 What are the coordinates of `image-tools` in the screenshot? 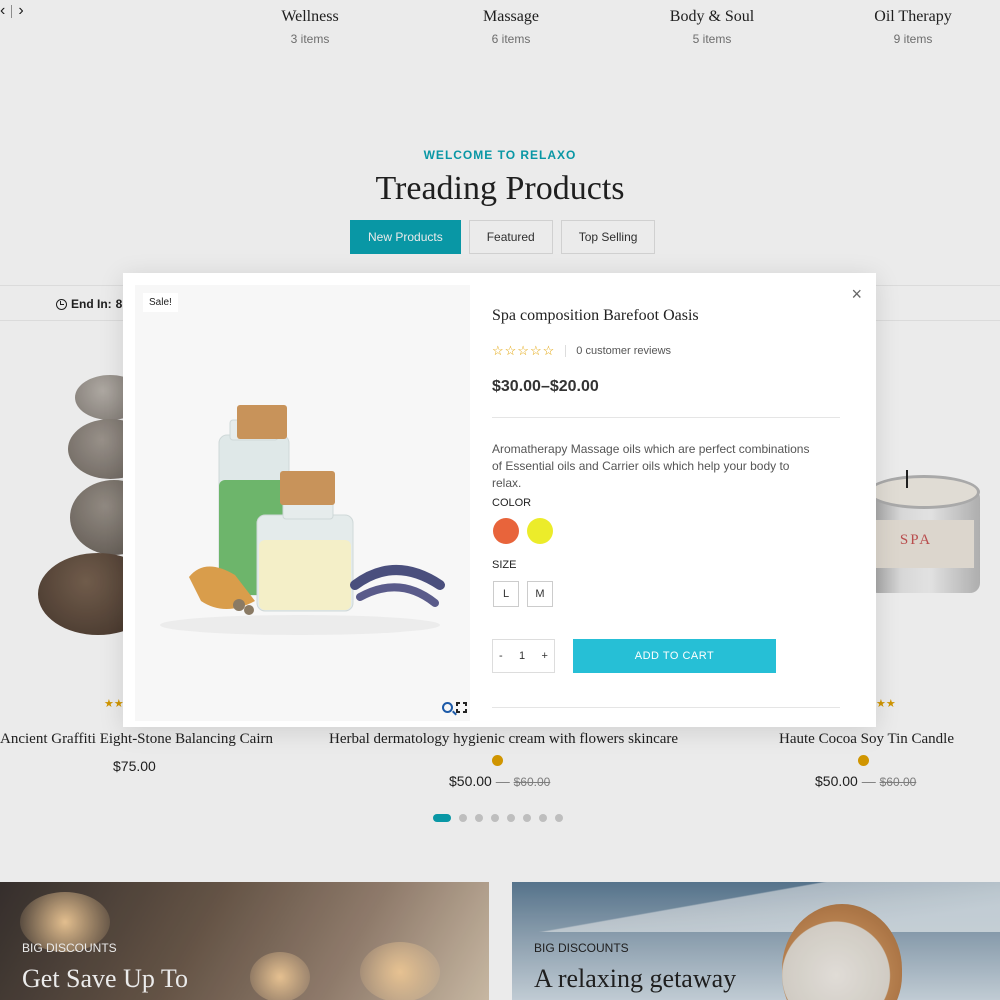 It's located at (454, 707).